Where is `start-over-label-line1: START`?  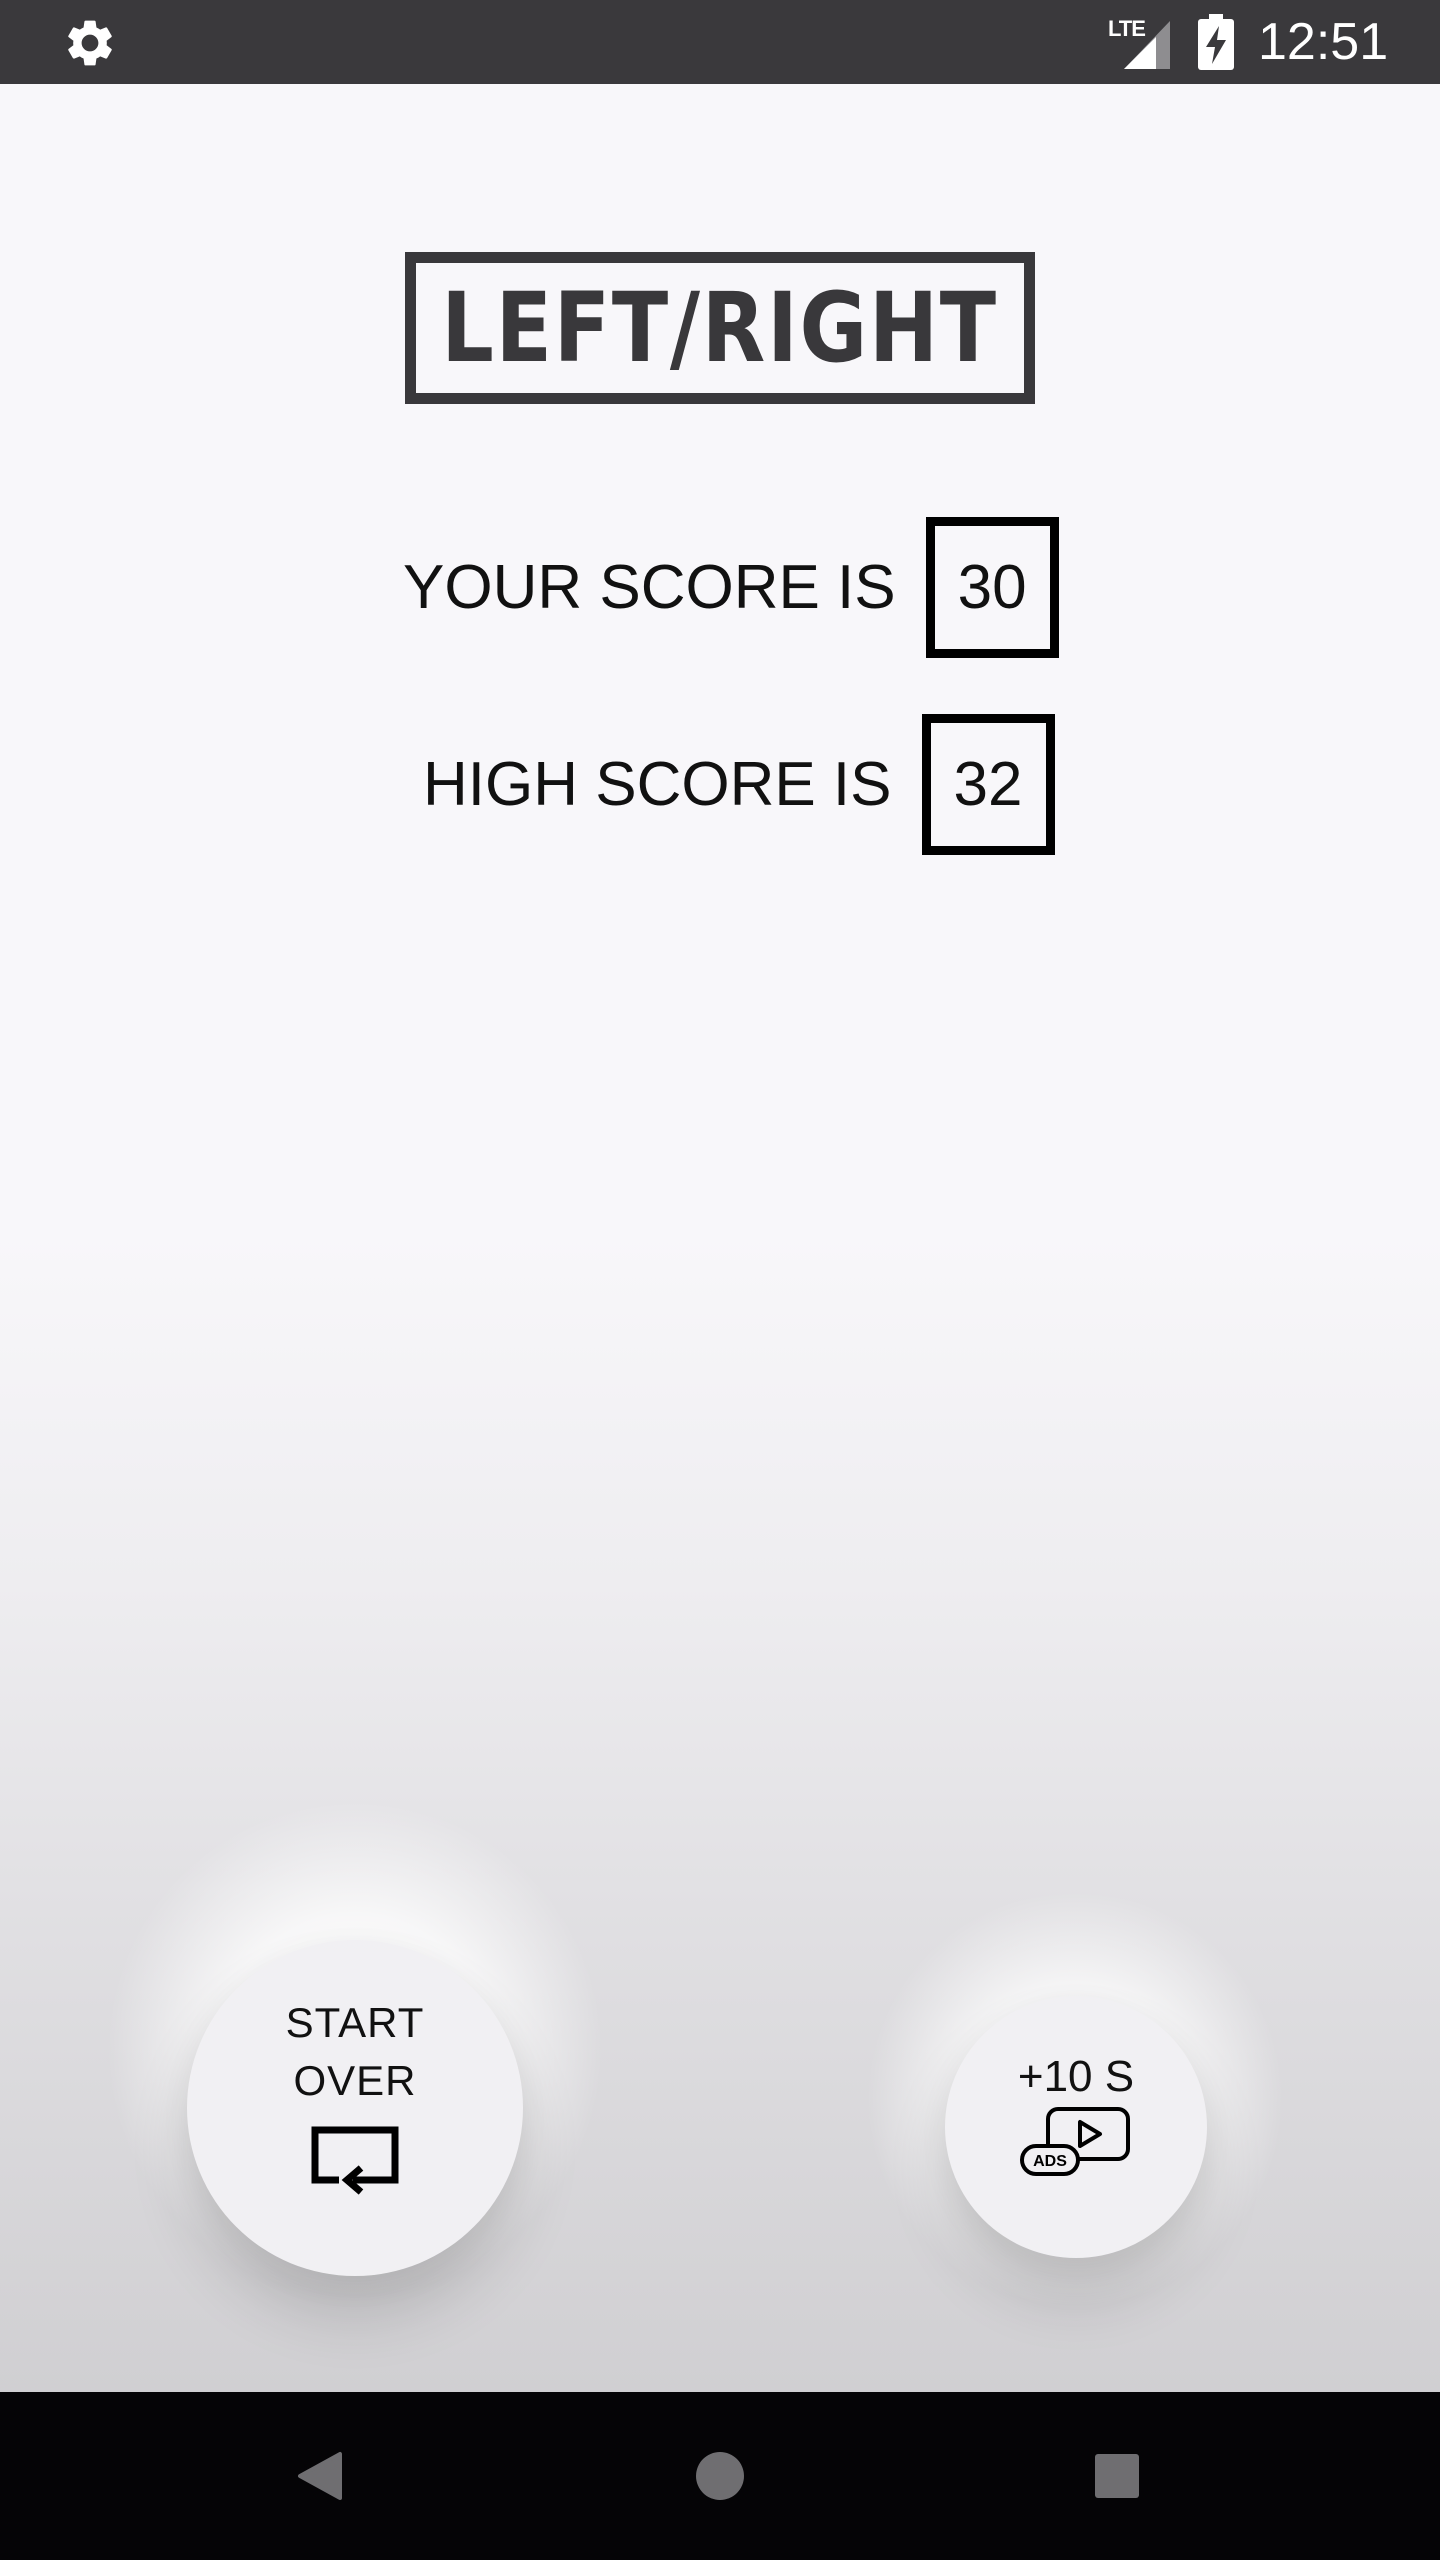 start-over-label-line1: START is located at coordinates (355, 2022).